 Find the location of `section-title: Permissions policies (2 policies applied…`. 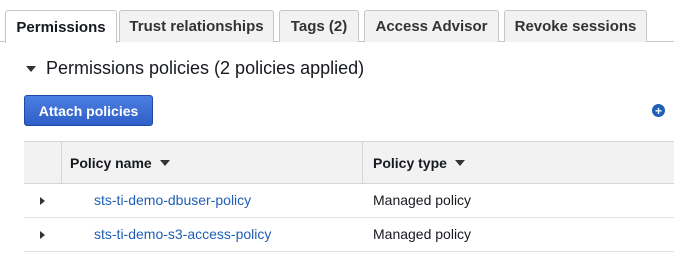

section-title: Permissions policies (2 policies applied… is located at coordinates (205, 68).